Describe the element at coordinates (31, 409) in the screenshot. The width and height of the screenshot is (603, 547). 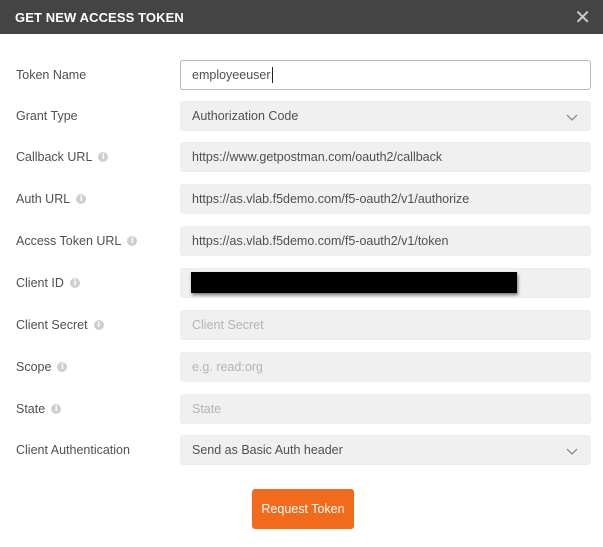
I see `state-label-text: State` at that location.